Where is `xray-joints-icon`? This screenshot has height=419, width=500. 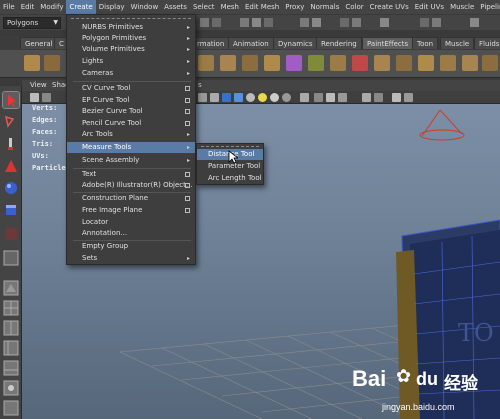
xray-joints-icon is located at coordinates (330, 97).